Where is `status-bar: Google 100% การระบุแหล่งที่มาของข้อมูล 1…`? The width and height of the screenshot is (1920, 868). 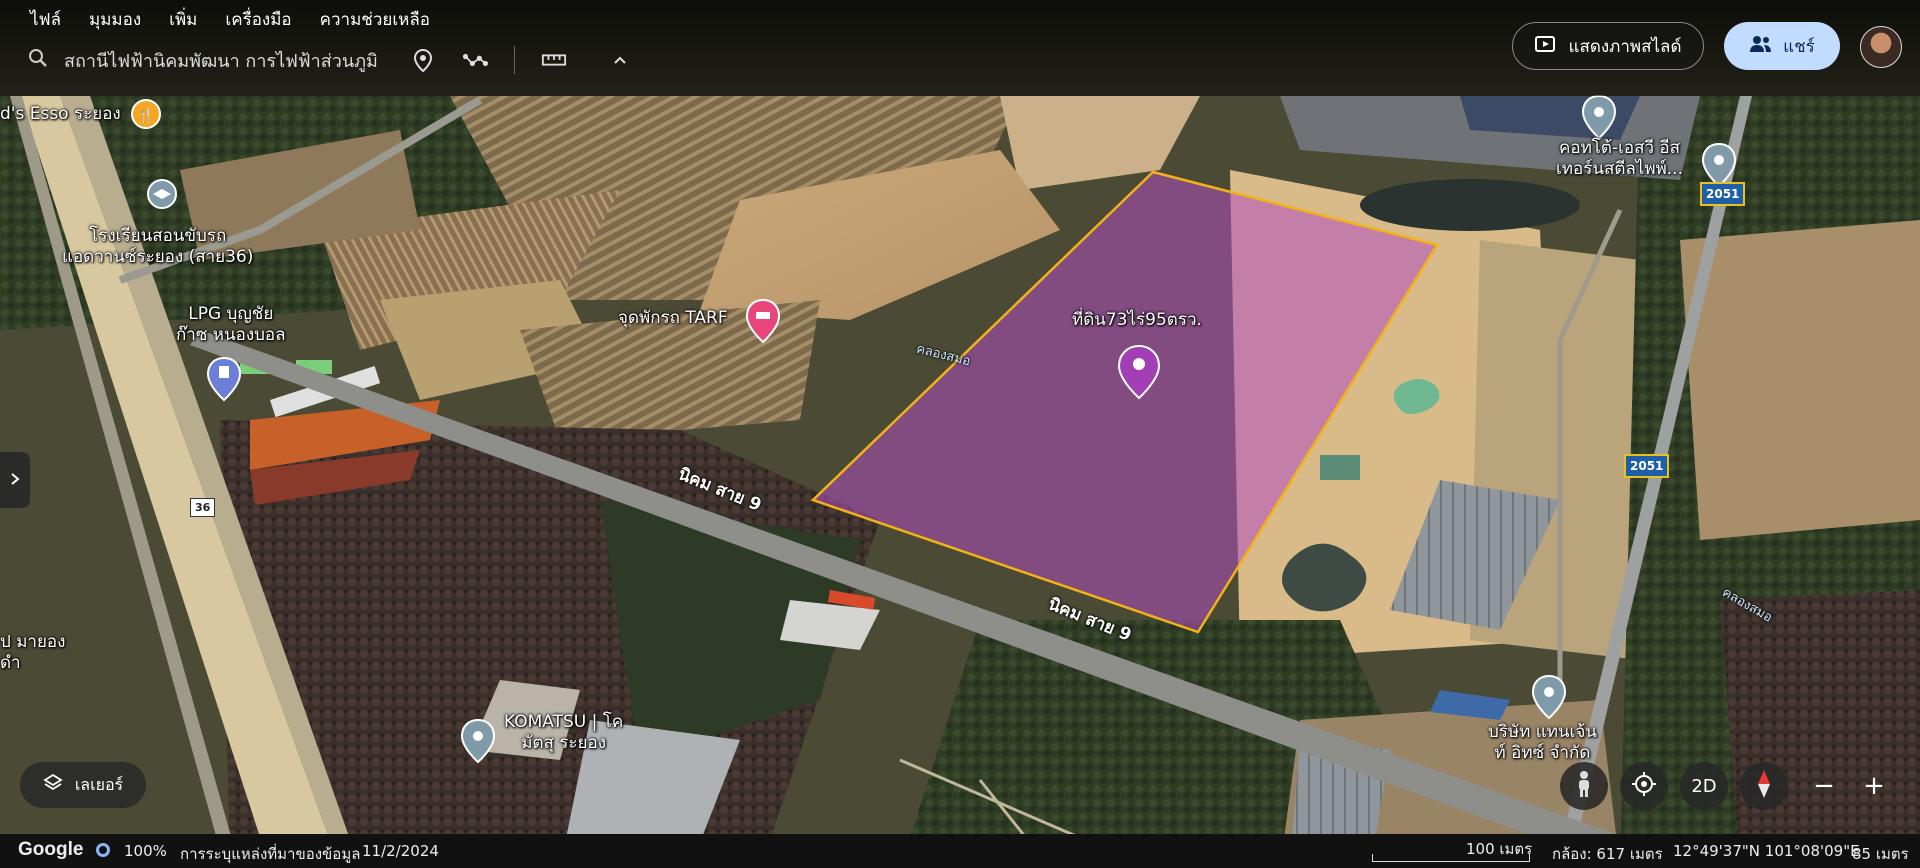
status-bar: Google 100% การระบุแหล่งที่มาของข้อมูล 1… is located at coordinates (960, 851).